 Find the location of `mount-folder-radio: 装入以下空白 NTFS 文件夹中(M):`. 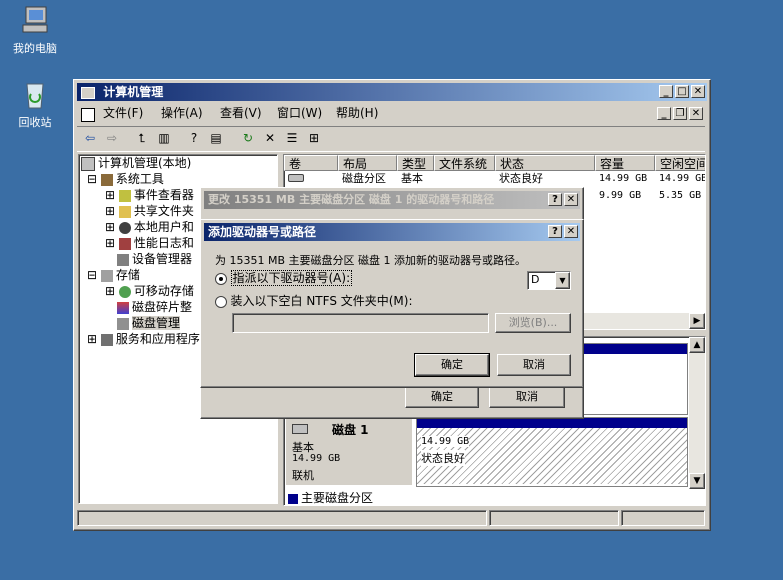

mount-folder-radio: 装入以下空白 NTFS 文件夹中(M): is located at coordinates (314, 301).